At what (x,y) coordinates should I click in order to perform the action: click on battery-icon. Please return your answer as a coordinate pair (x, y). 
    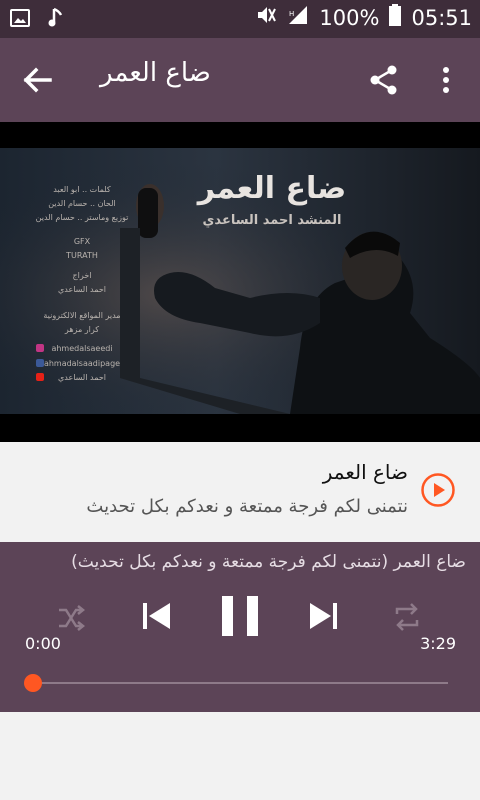
    Looking at the image, I should click on (395, 17).